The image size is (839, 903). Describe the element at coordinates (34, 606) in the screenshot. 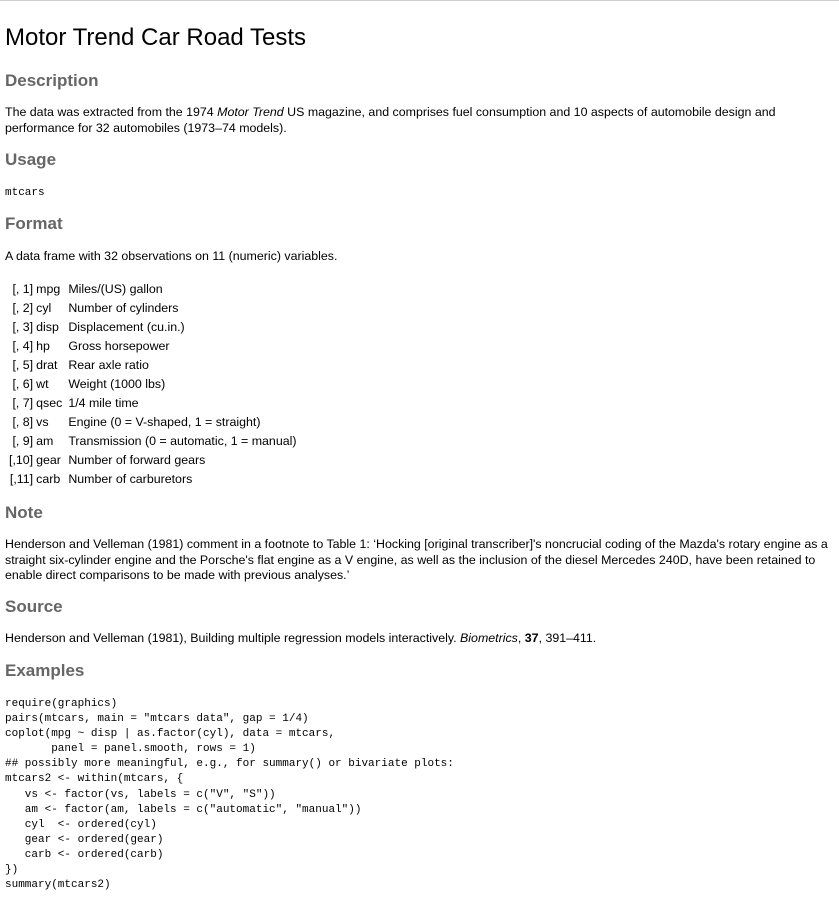

I see `source-heading: Source` at that location.